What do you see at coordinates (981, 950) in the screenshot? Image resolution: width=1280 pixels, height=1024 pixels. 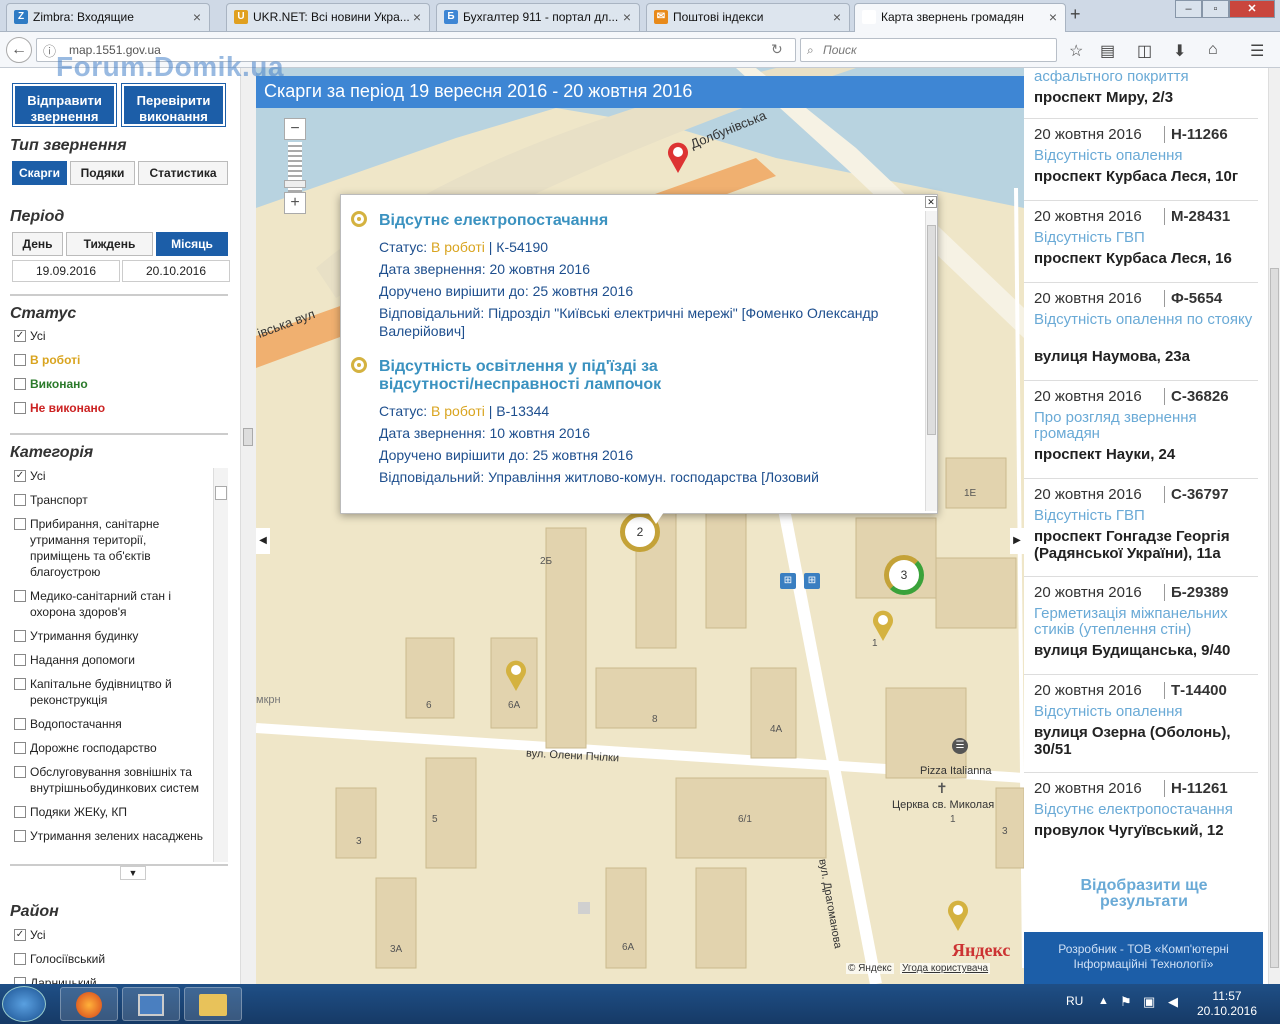 I see `yandex-logo: Яндекс` at bounding box center [981, 950].